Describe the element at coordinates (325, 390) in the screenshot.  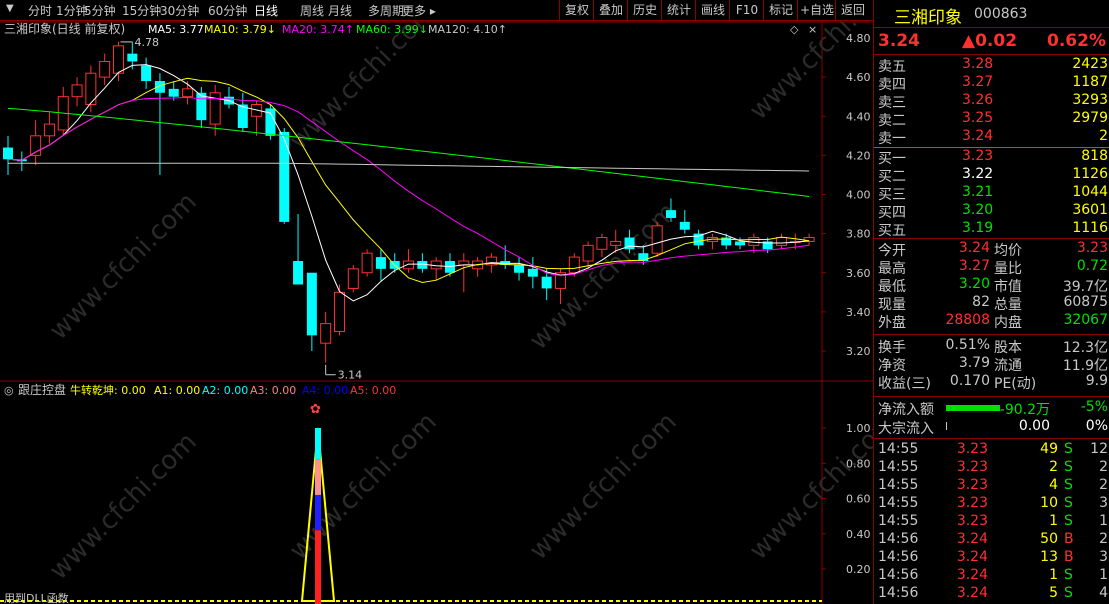
I see `indicator-label-4: A4: 0.00` at that location.